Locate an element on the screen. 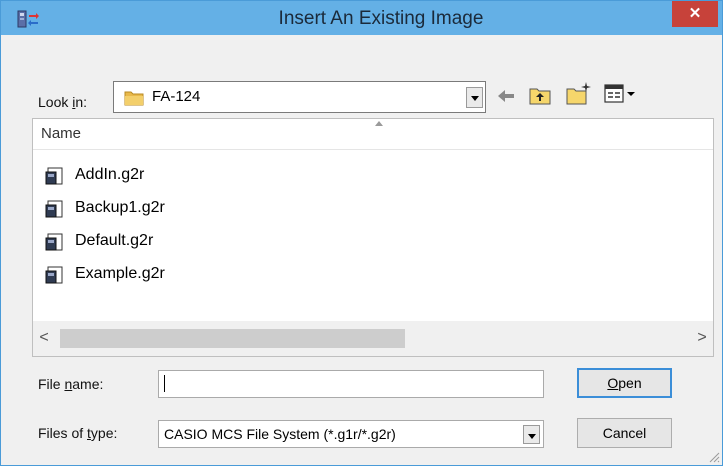  view-menu-icon is located at coordinates (621, 94).